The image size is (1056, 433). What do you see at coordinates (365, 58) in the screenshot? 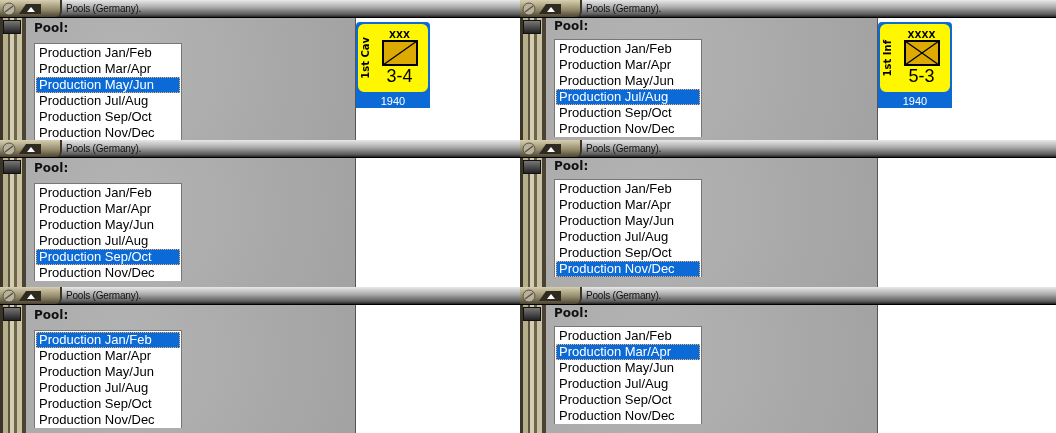
I see `unit-name: 1st Cav` at bounding box center [365, 58].